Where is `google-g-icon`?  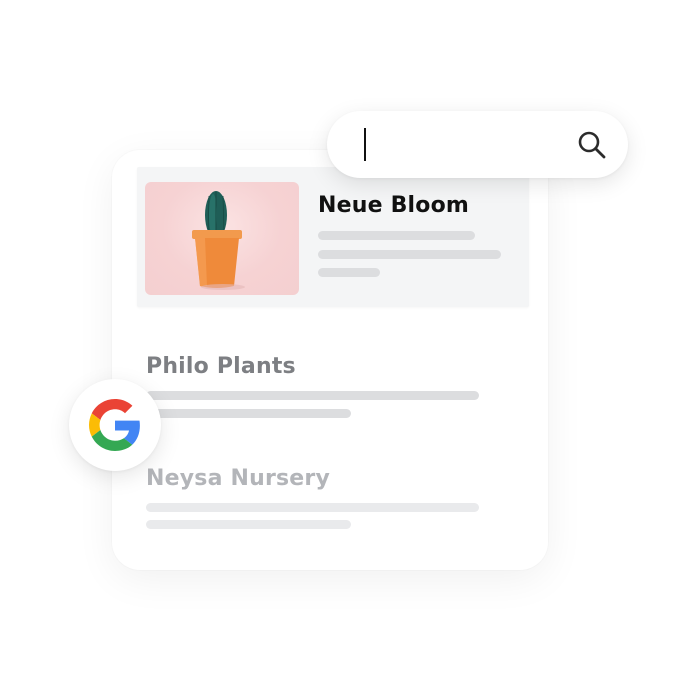
google-g-icon is located at coordinates (114, 425).